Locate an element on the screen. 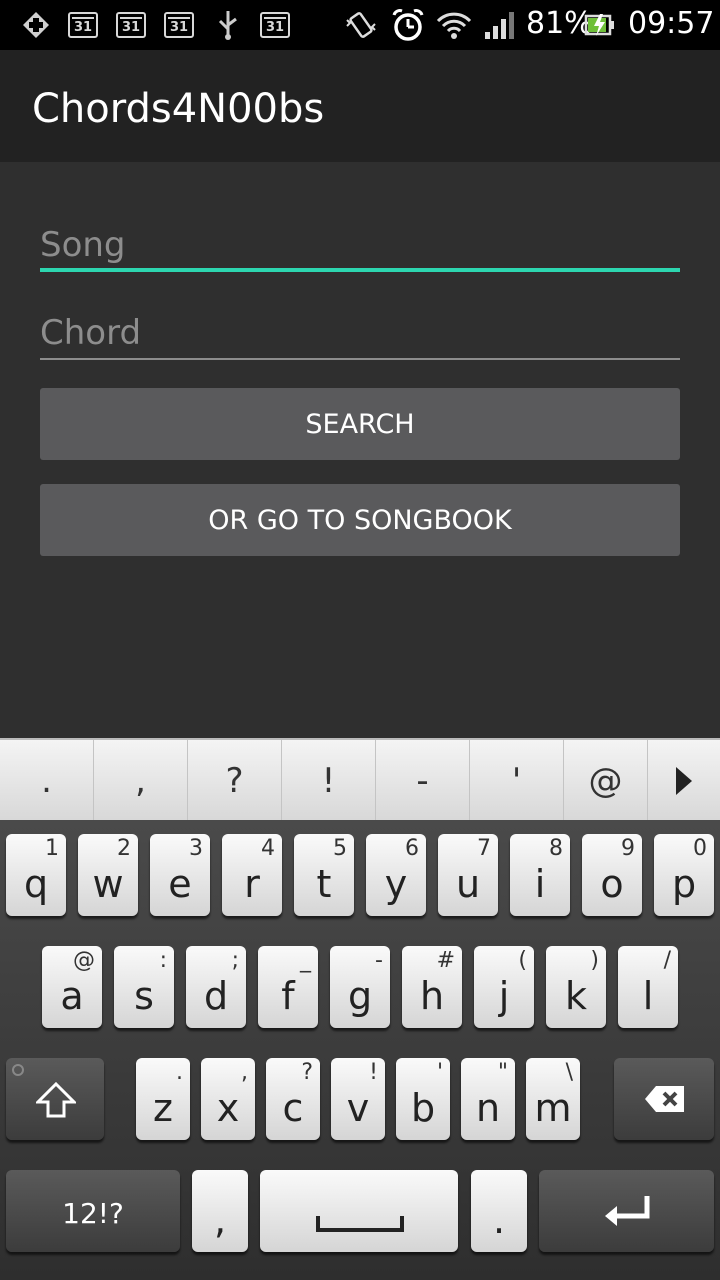  shift-key is located at coordinates (55, 1099).